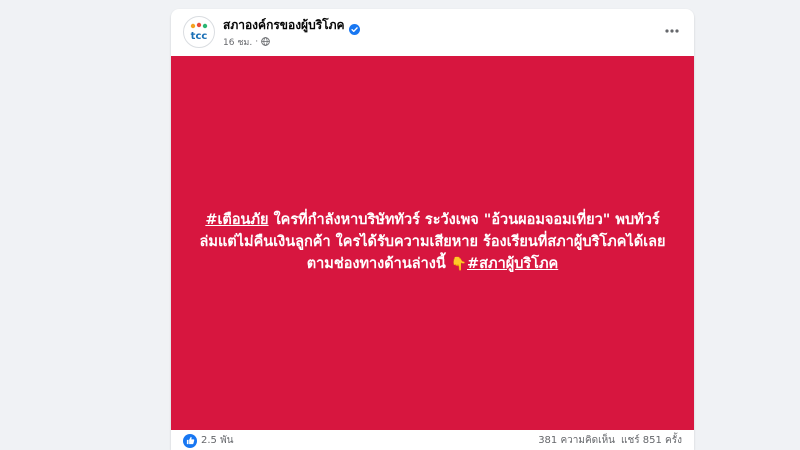 Image resolution: width=800 pixels, height=450 pixels. Describe the element at coordinates (237, 42) in the screenshot. I see `post-timestamp: 16 ชม.` at that location.